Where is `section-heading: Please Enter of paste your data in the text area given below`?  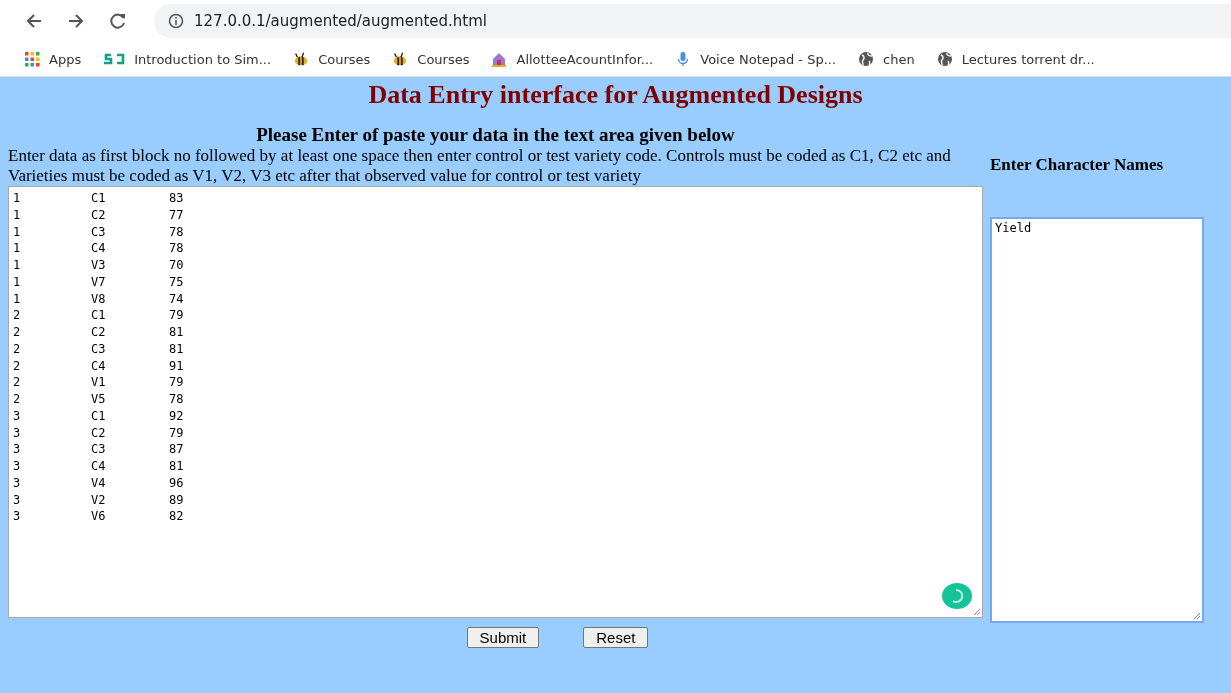
section-heading: Please Enter of paste your data in the text area given below is located at coordinates (495, 135).